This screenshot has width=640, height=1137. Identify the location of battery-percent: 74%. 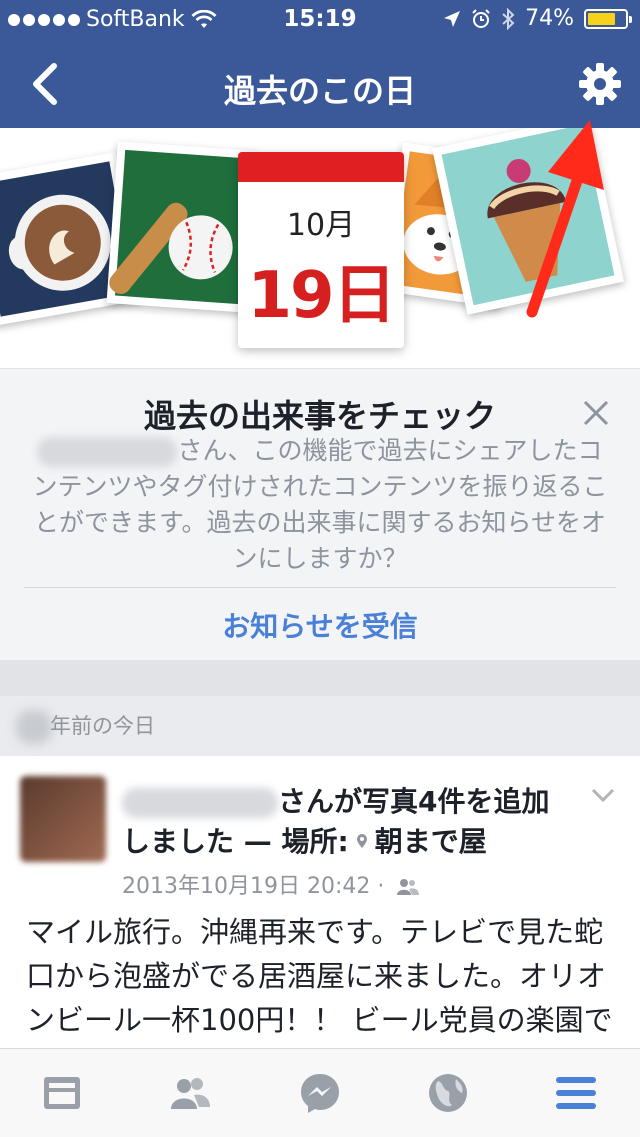
(549, 18).